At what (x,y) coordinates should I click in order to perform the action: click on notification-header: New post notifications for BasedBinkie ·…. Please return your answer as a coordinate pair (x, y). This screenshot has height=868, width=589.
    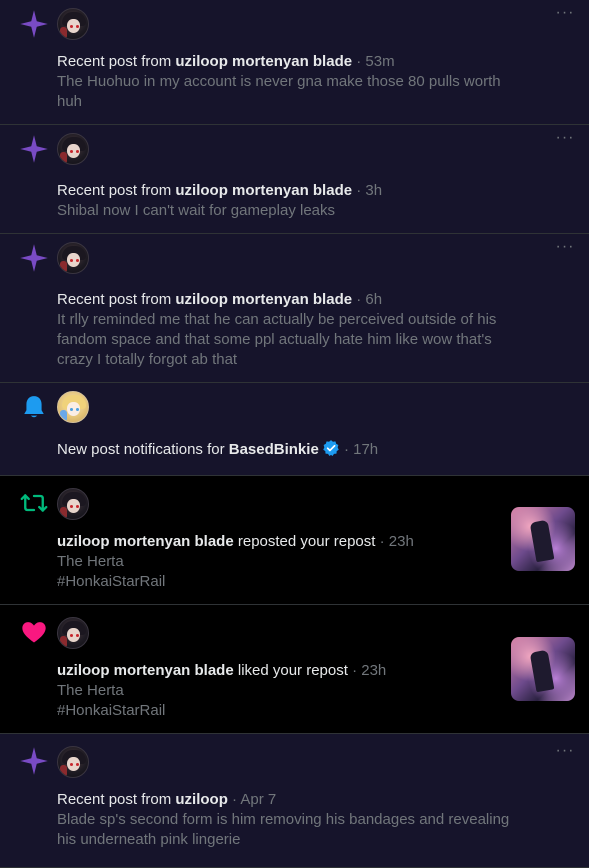
    Looking at the image, I should click on (217, 449).